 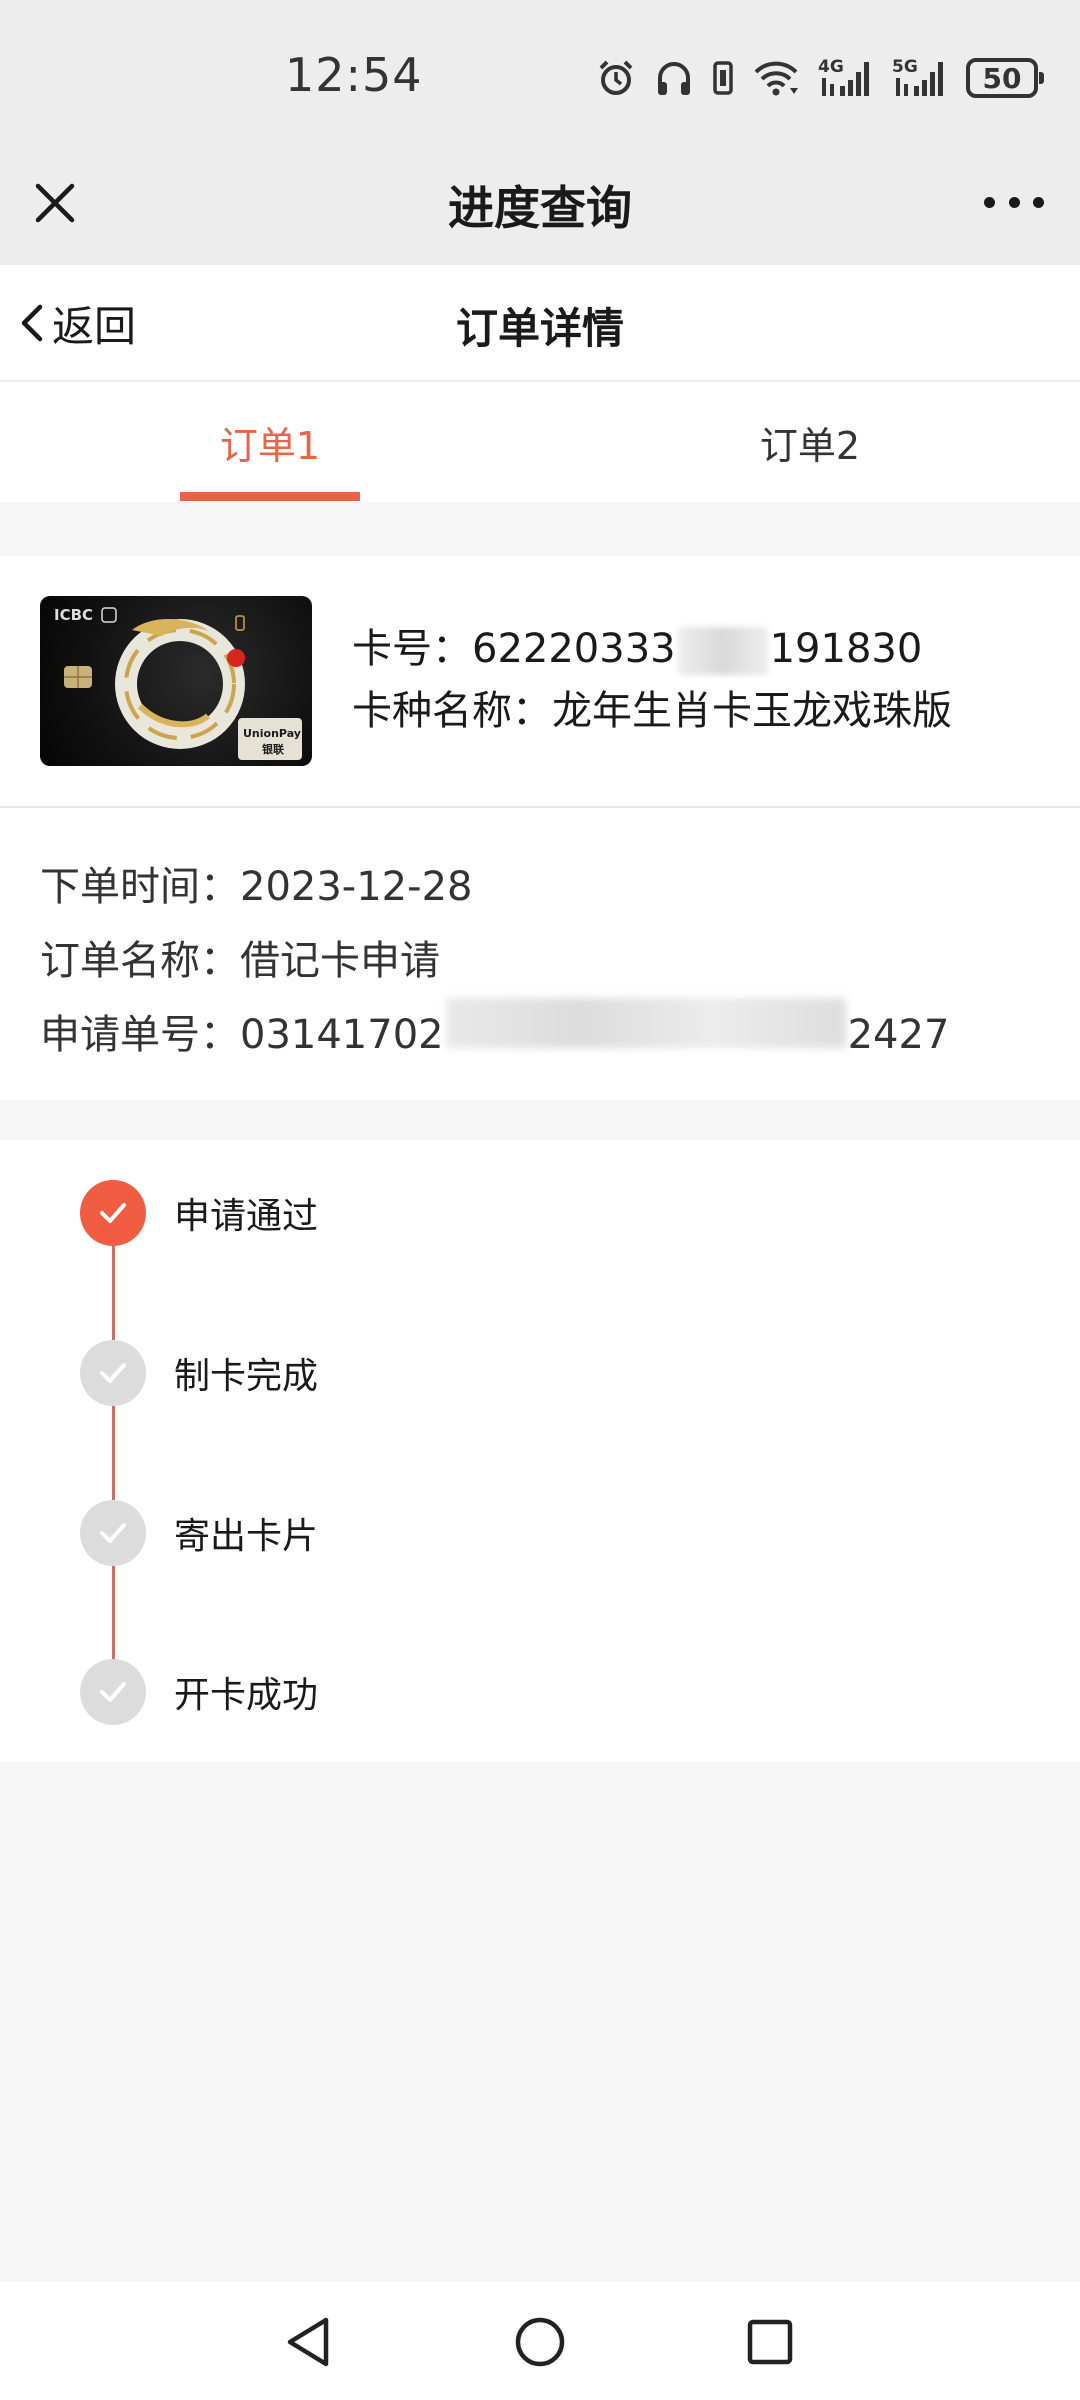 What do you see at coordinates (674, 78) in the screenshot?
I see `headphones-icon` at bounding box center [674, 78].